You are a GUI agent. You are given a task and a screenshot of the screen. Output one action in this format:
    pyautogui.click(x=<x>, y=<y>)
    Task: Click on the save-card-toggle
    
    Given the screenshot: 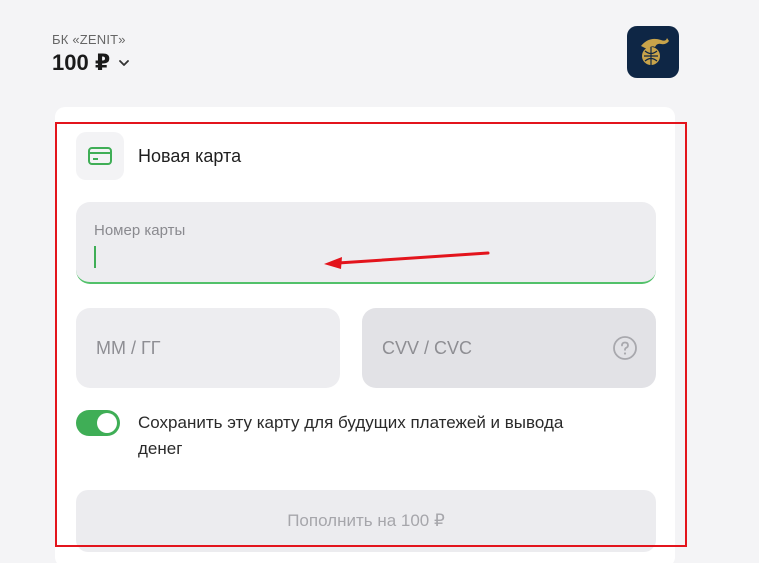 What is the action you would take?
    pyautogui.click(x=98, y=423)
    